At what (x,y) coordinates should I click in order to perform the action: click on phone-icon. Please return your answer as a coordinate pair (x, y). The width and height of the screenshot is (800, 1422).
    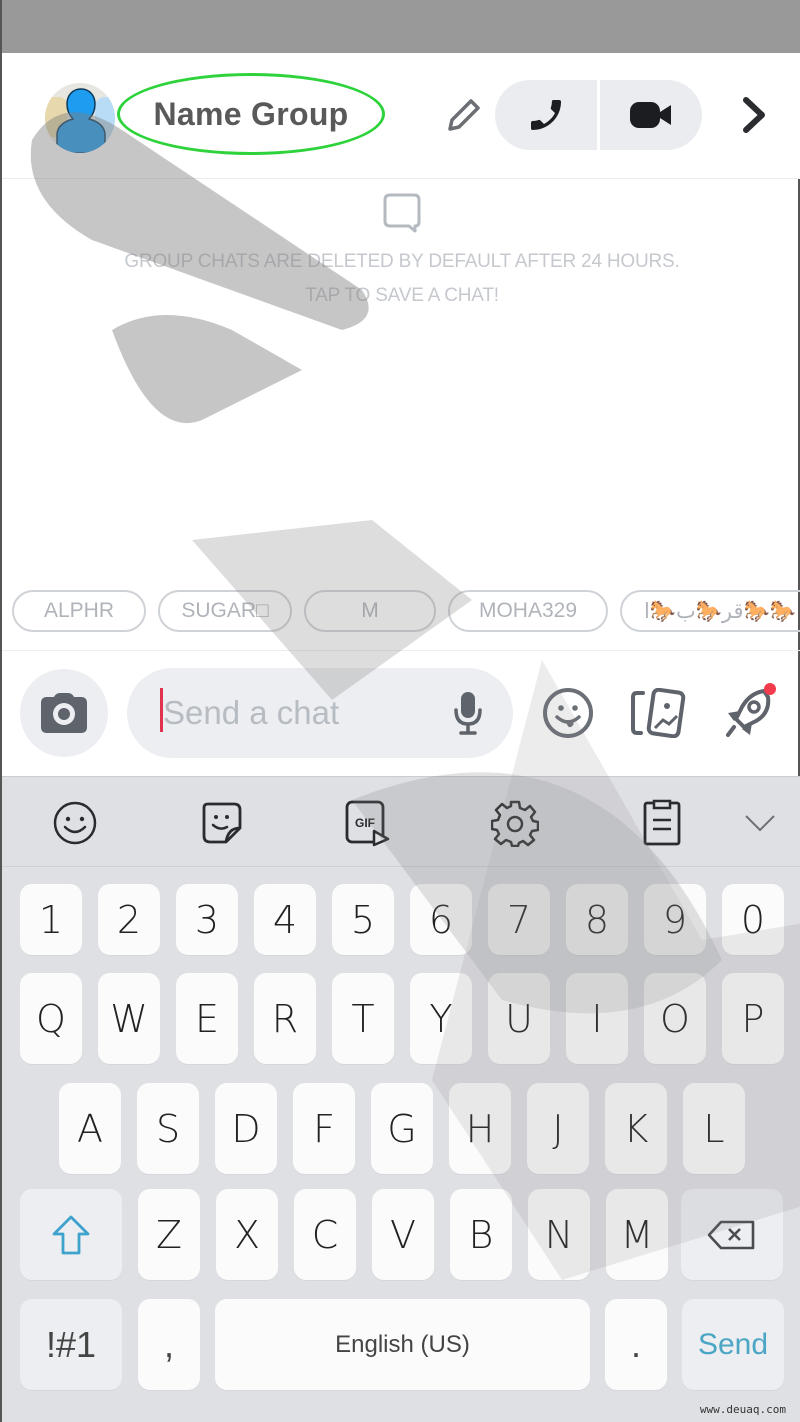
    Looking at the image, I should click on (546, 115).